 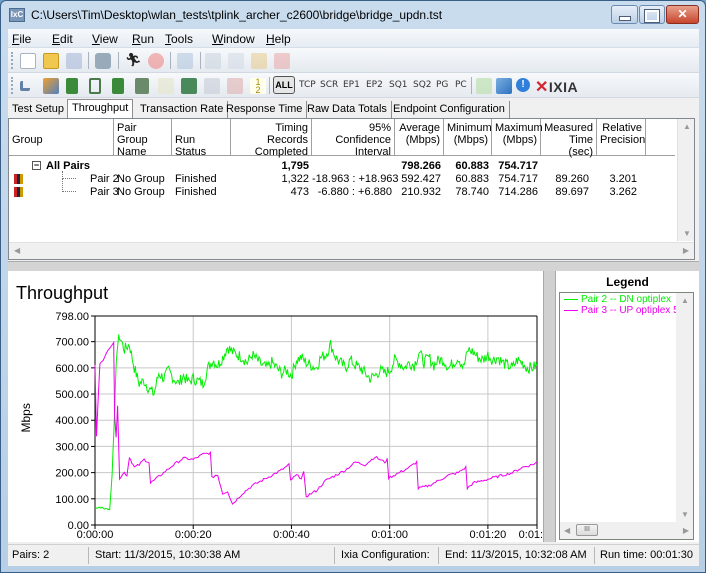 What do you see at coordinates (351, 85) in the screenshot?
I see `filter-ep1-button: EP1` at bounding box center [351, 85].